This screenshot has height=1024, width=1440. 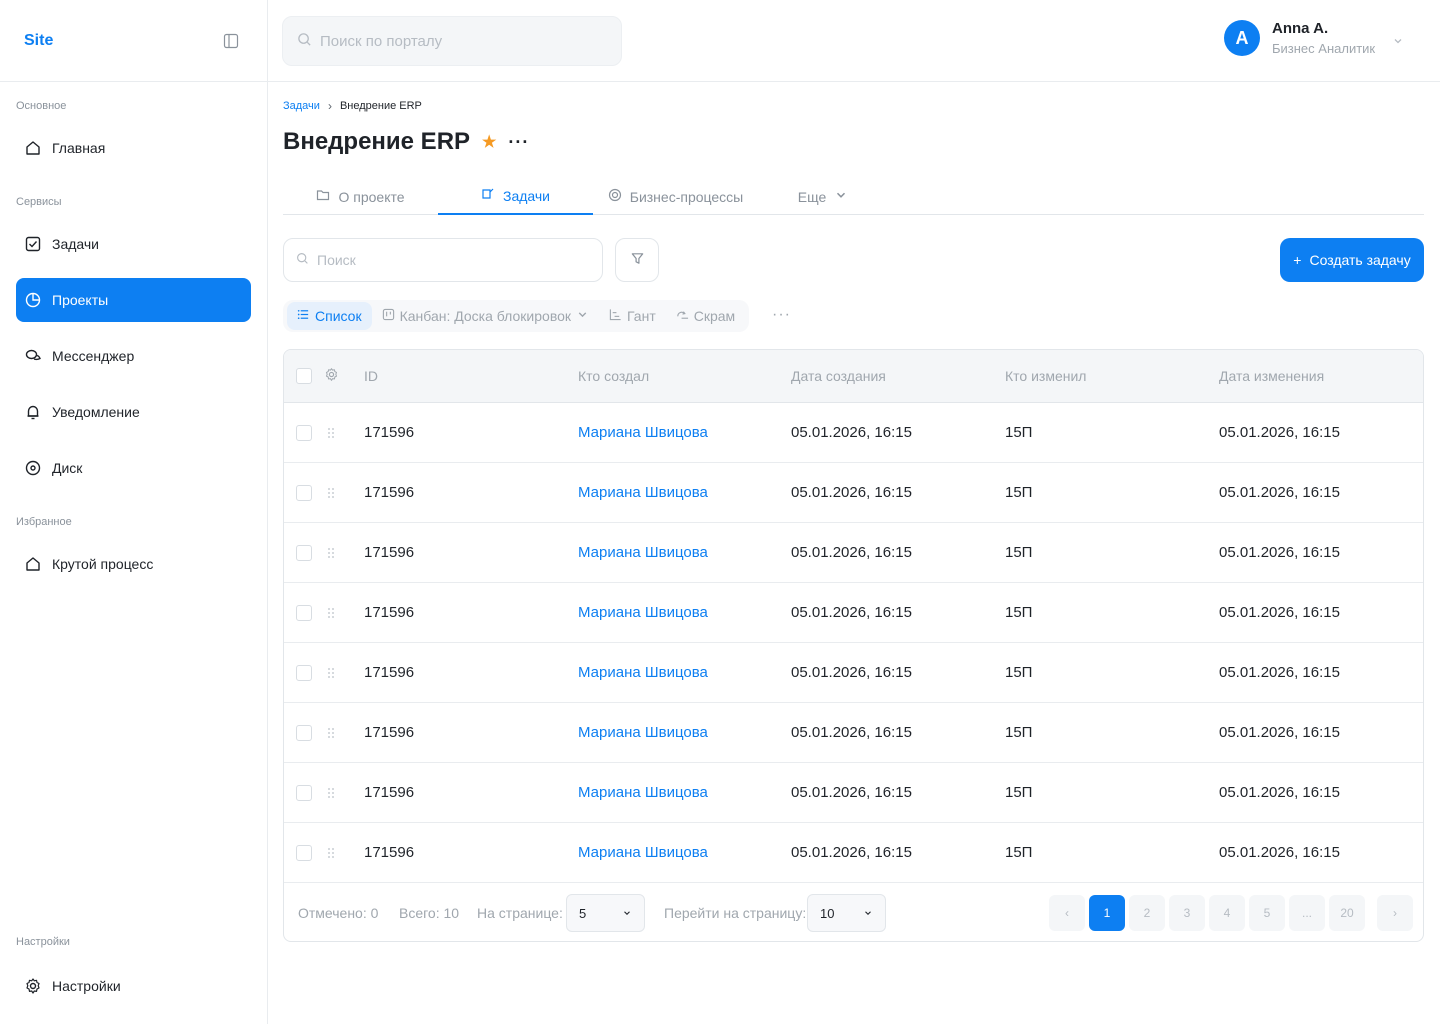 I want to click on view-list: Список, so click(x=329, y=316).